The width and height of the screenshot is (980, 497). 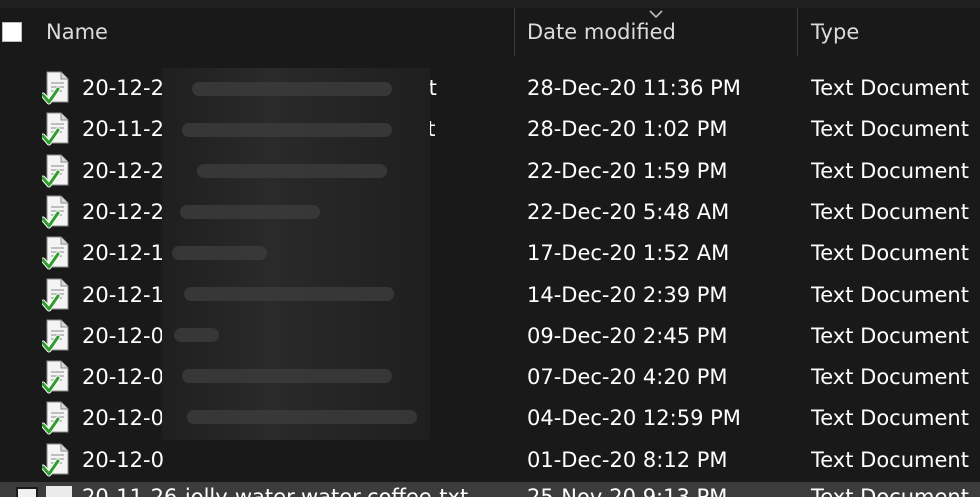 What do you see at coordinates (835, 32) in the screenshot?
I see `column-header-type-label: Type` at bounding box center [835, 32].